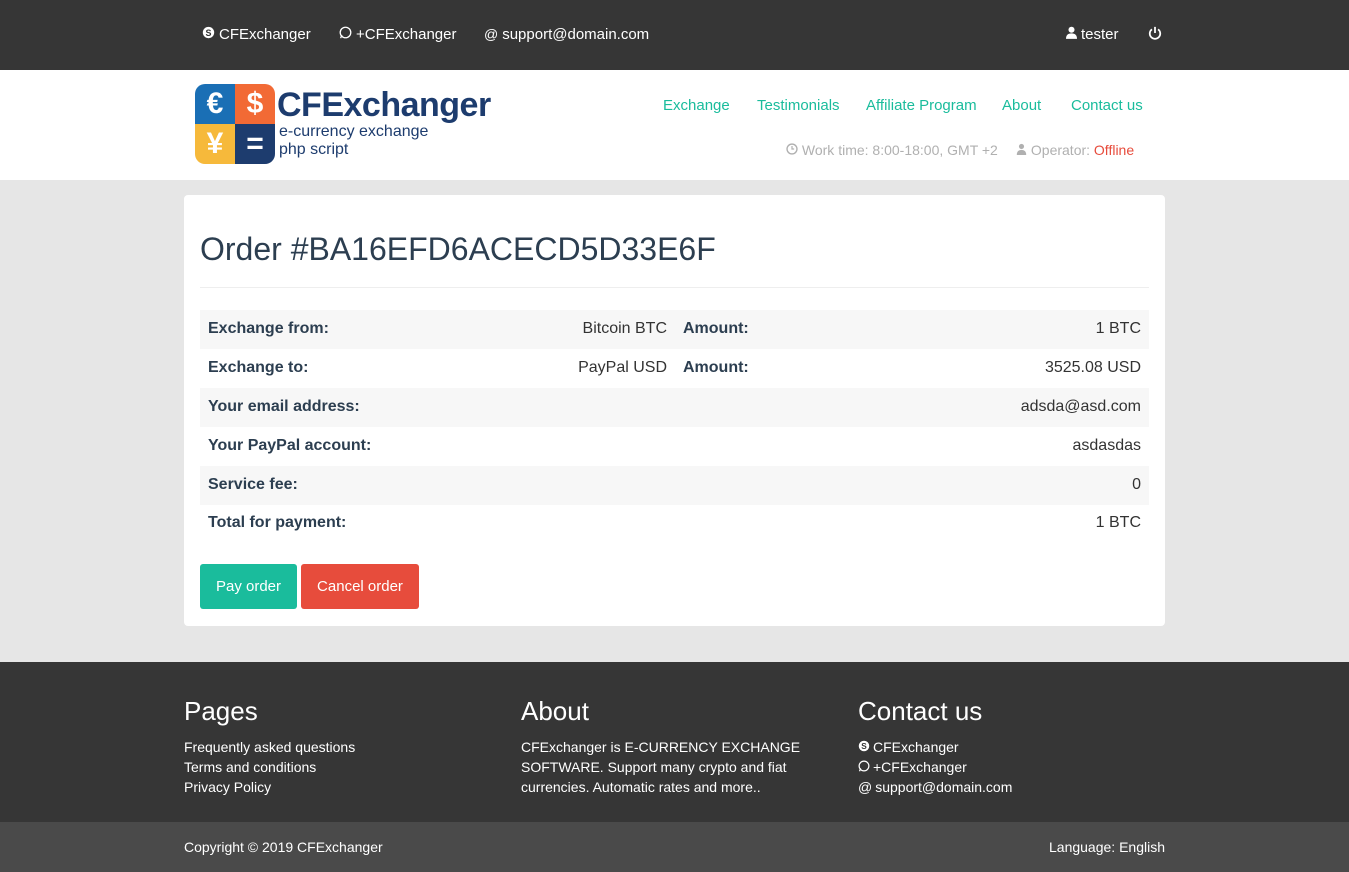 The image size is (1349, 872). What do you see at coordinates (1003, 767) in the screenshot?
I see `footer-whatsapp: +CFExchanger` at bounding box center [1003, 767].